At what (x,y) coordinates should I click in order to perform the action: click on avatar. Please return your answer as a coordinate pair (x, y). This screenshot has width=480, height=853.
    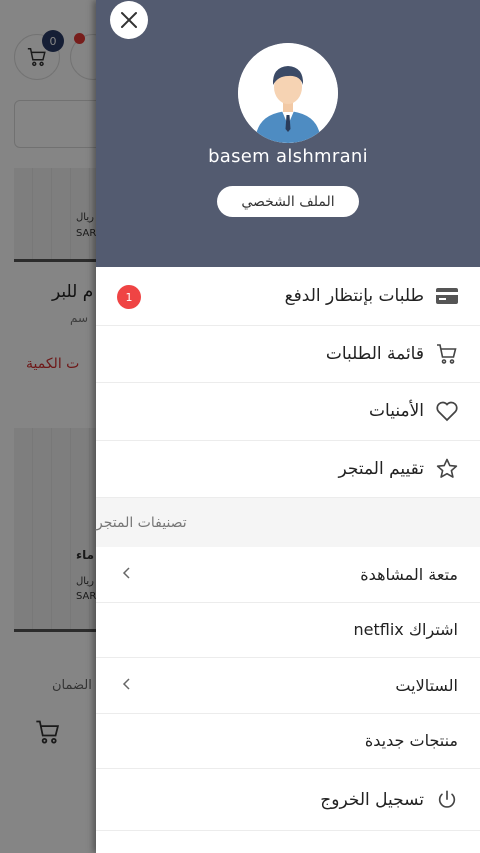
    Looking at the image, I should click on (288, 93).